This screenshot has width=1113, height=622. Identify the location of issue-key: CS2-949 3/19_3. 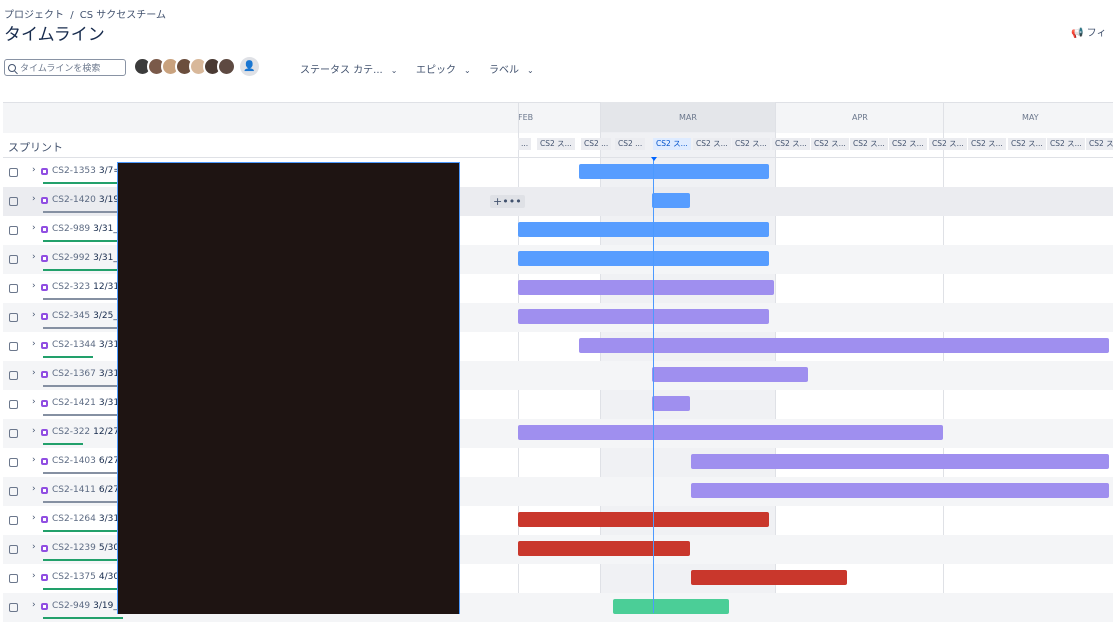
(88, 606).